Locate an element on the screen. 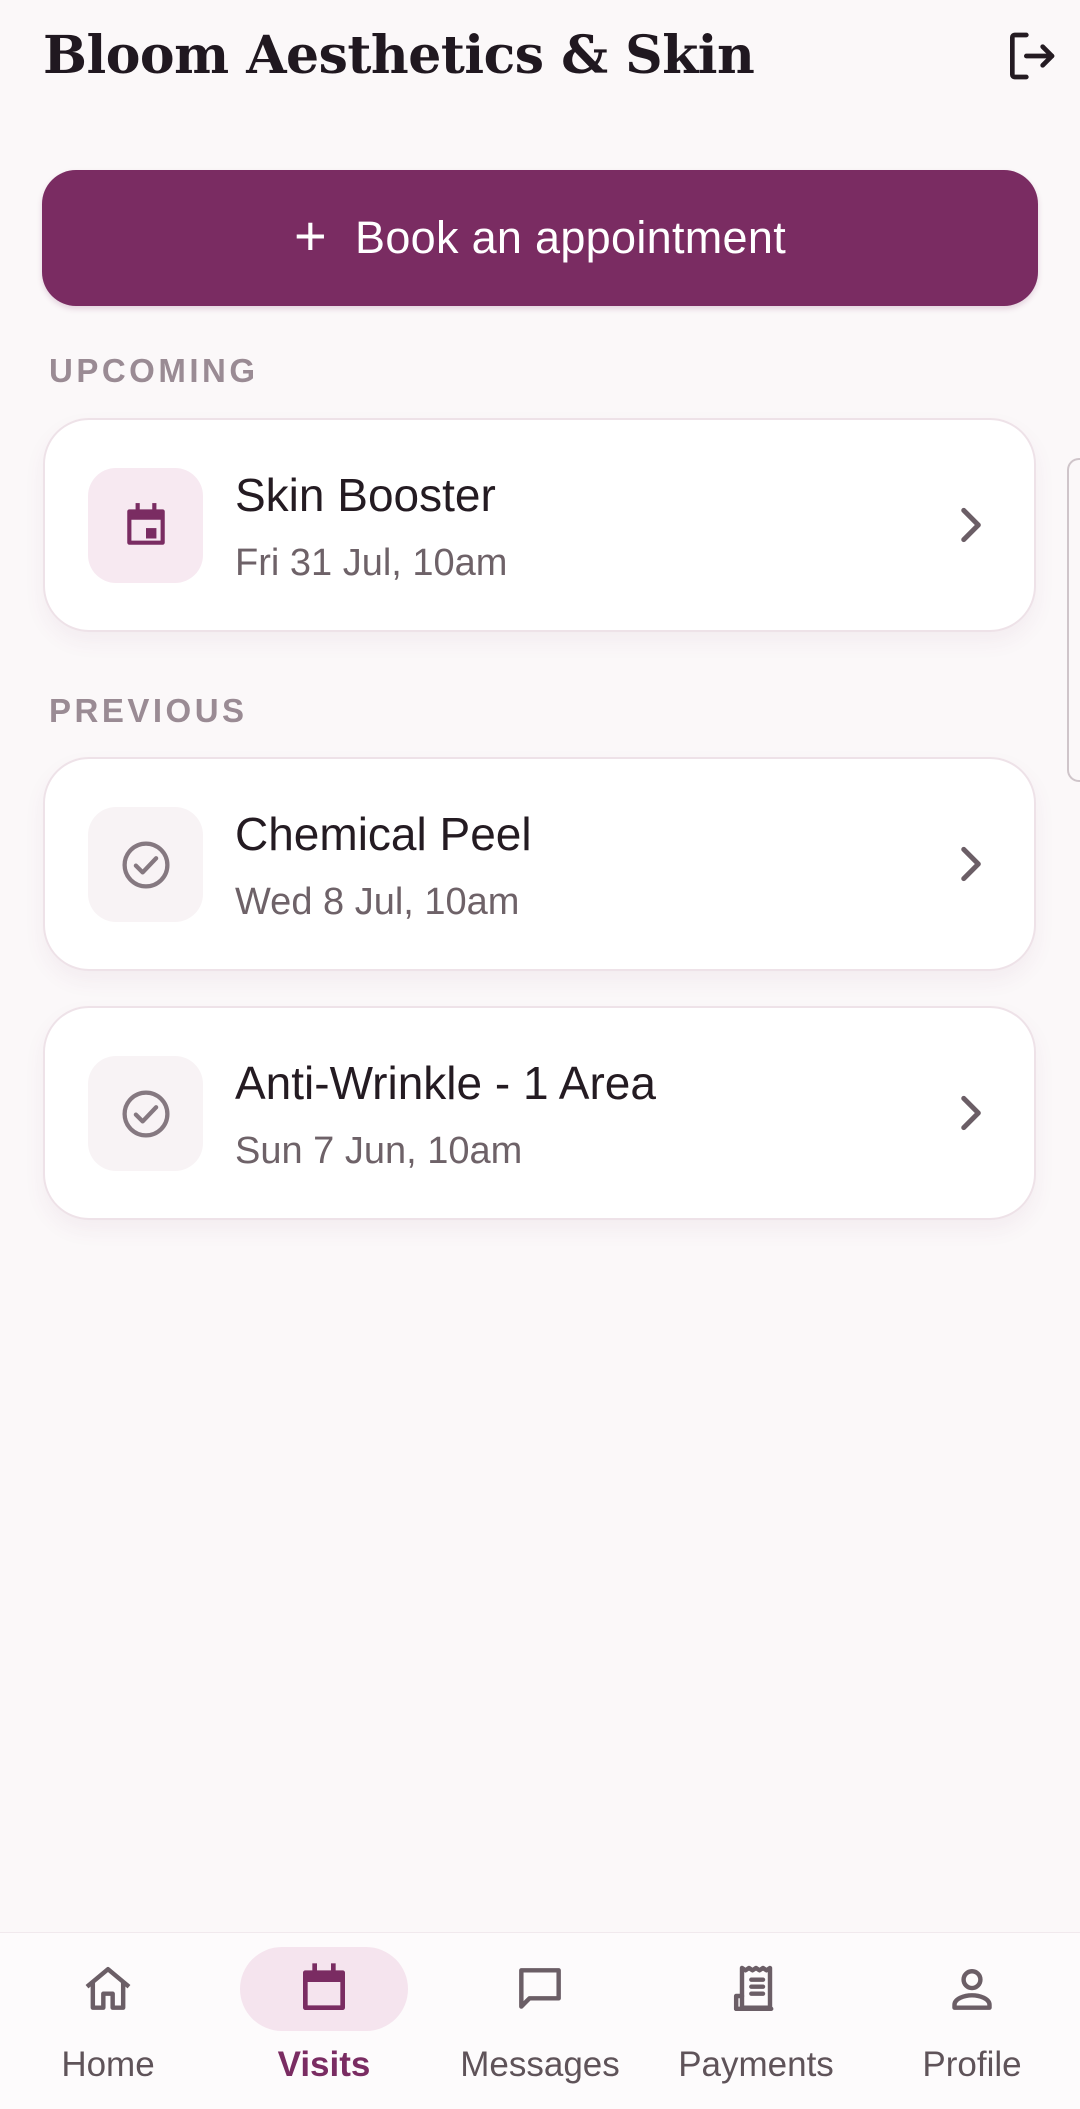 The width and height of the screenshot is (1080, 2109). receipt-icon is located at coordinates (753, 1988).